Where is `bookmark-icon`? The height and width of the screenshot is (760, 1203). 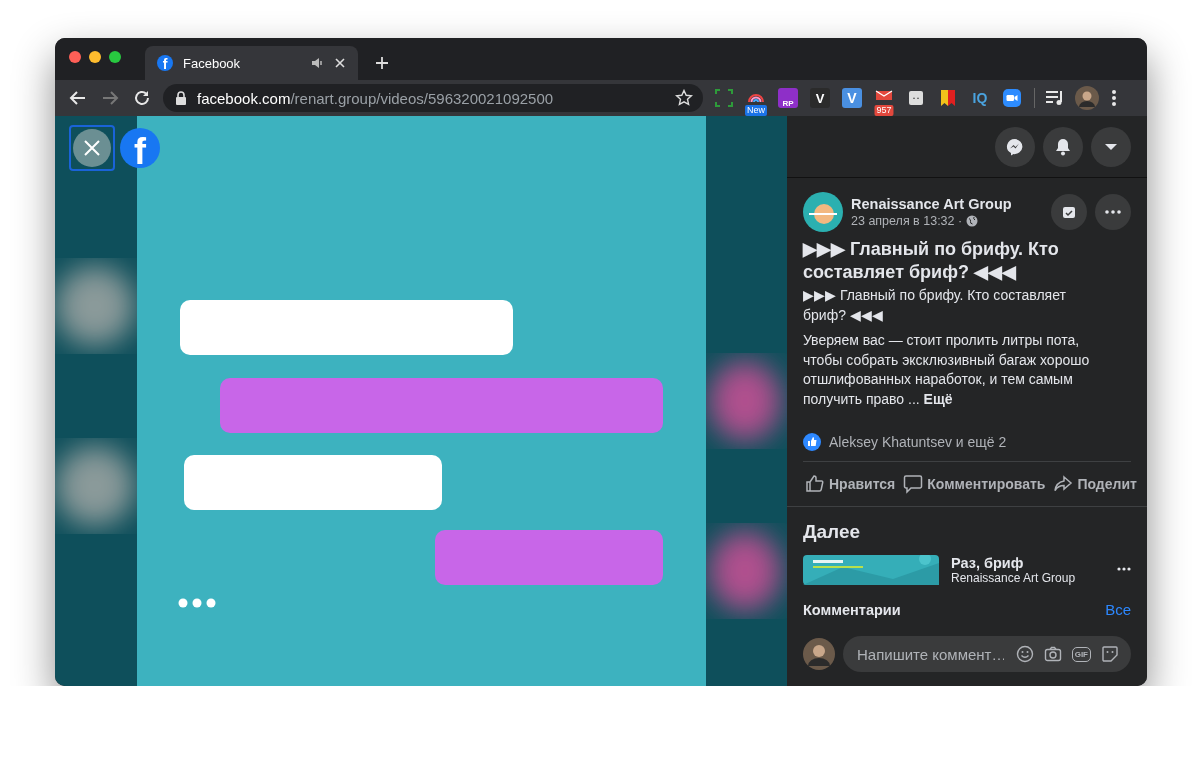
bookmark-icon is located at coordinates (948, 98).